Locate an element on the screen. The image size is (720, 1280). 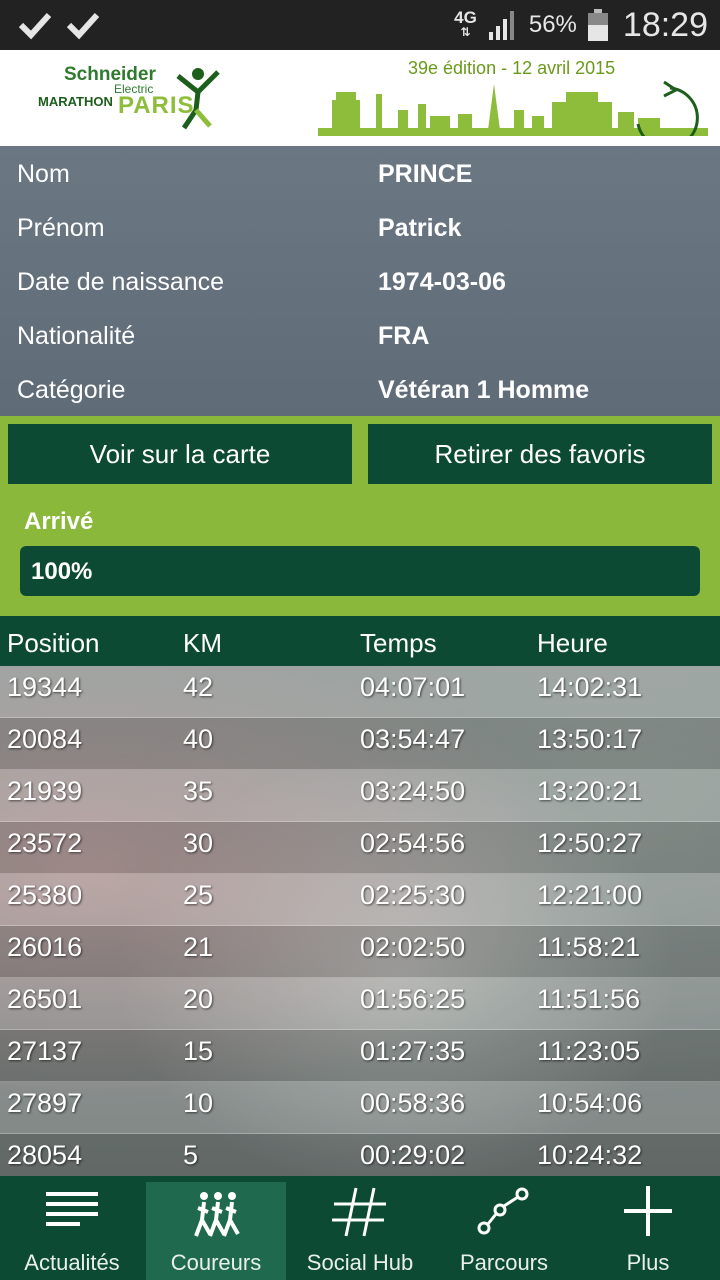
cell-position: 26501 is located at coordinates (45, 999).